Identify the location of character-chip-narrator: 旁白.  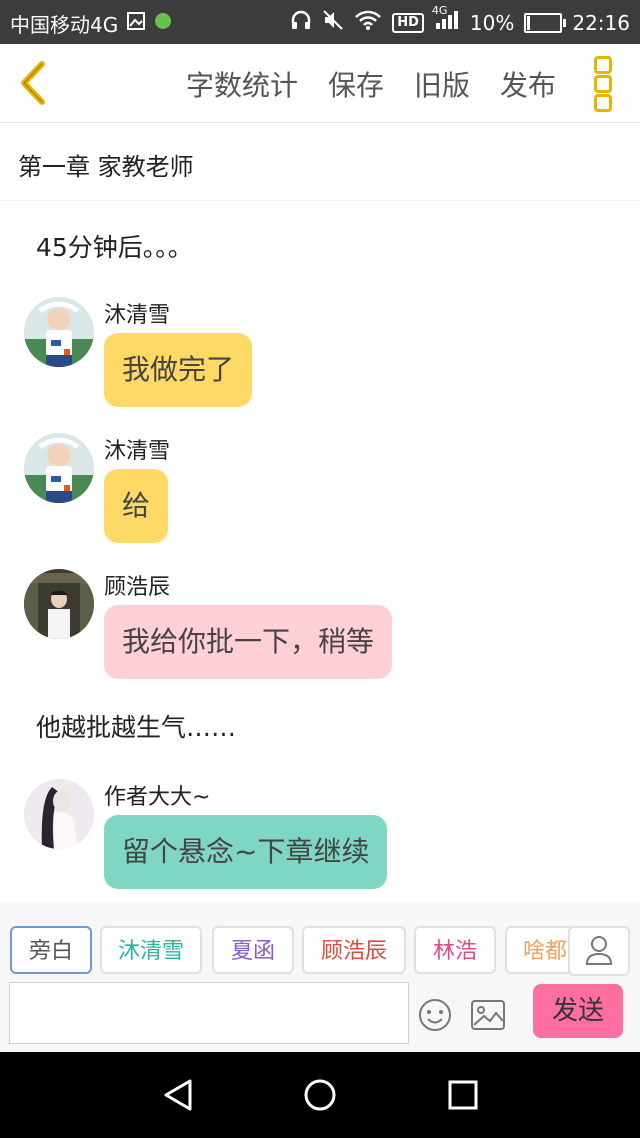
(51, 950).